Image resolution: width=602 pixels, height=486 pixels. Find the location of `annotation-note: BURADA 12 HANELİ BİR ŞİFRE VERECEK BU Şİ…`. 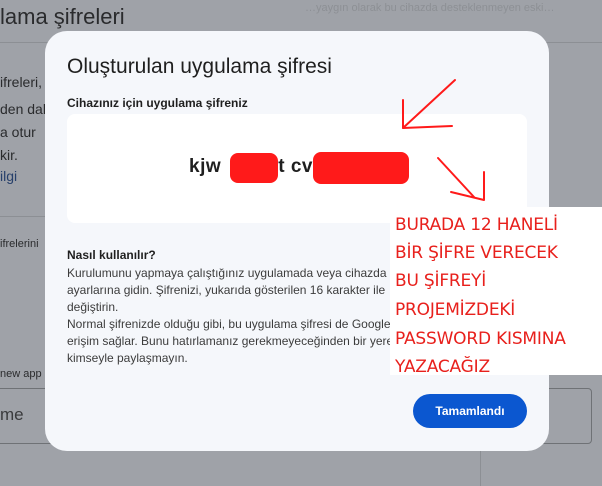

annotation-note: BURADA 12 HANELİ BİR ŞİFRE VERECEK BU Şİ… is located at coordinates (496, 291).